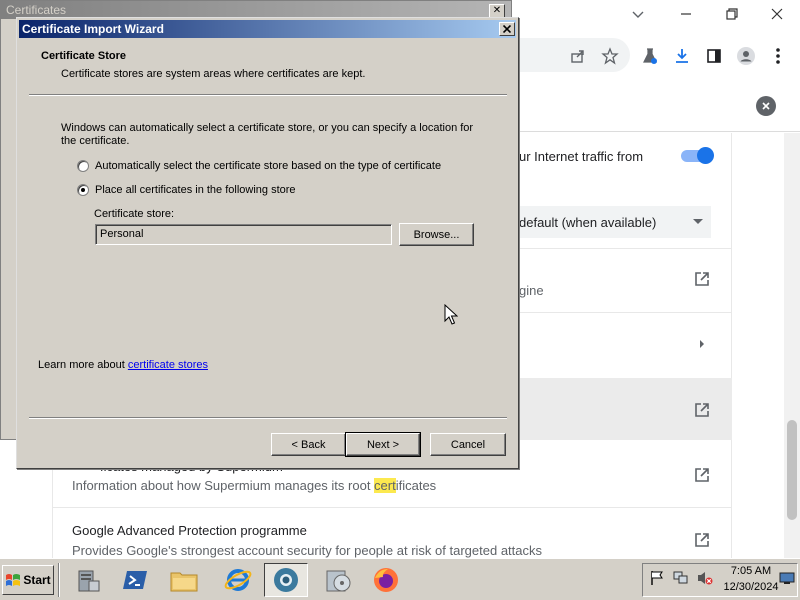 This screenshot has height=600, width=800. Describe the element at coordinates (59, 580) in the screenshot. I see `taskbar-separator` at that location.